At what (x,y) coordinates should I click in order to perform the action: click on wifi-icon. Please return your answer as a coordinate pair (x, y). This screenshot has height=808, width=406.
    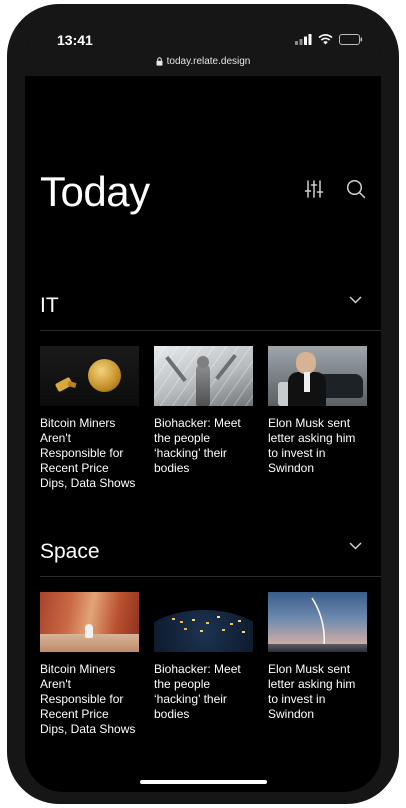
    Looking at the image, I should click on (325, 39).